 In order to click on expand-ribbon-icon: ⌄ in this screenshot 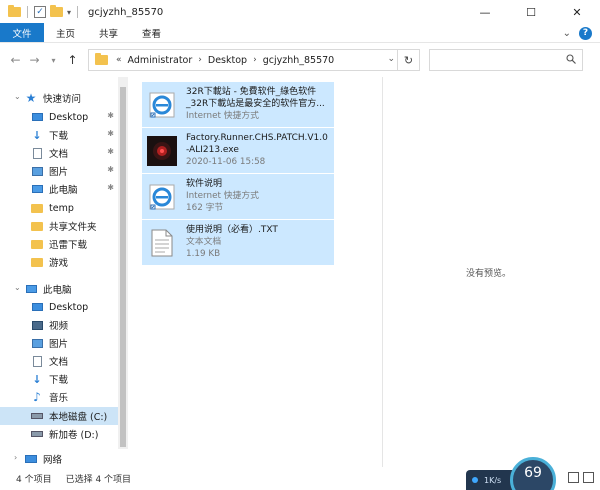, I will do `click(567, 33)`.